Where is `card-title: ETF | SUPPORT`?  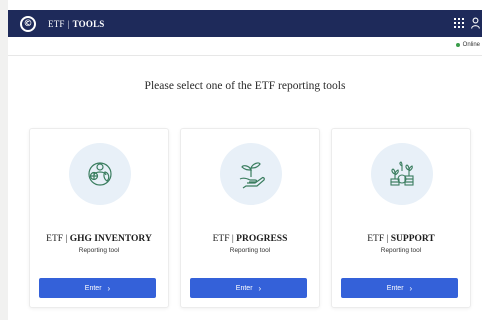 card-title: ETF | SUPPORT is located at coordinates (401, 239).